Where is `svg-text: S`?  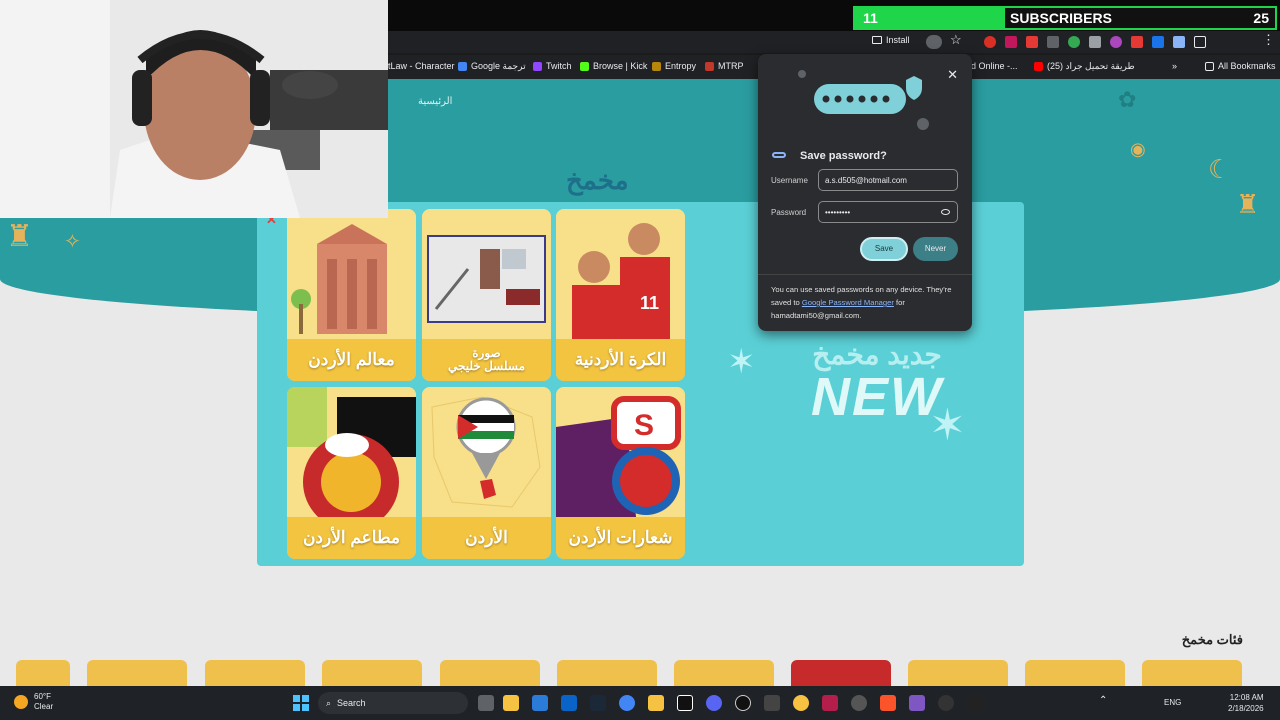
svg-text: S is located at coordinates (644, 425).